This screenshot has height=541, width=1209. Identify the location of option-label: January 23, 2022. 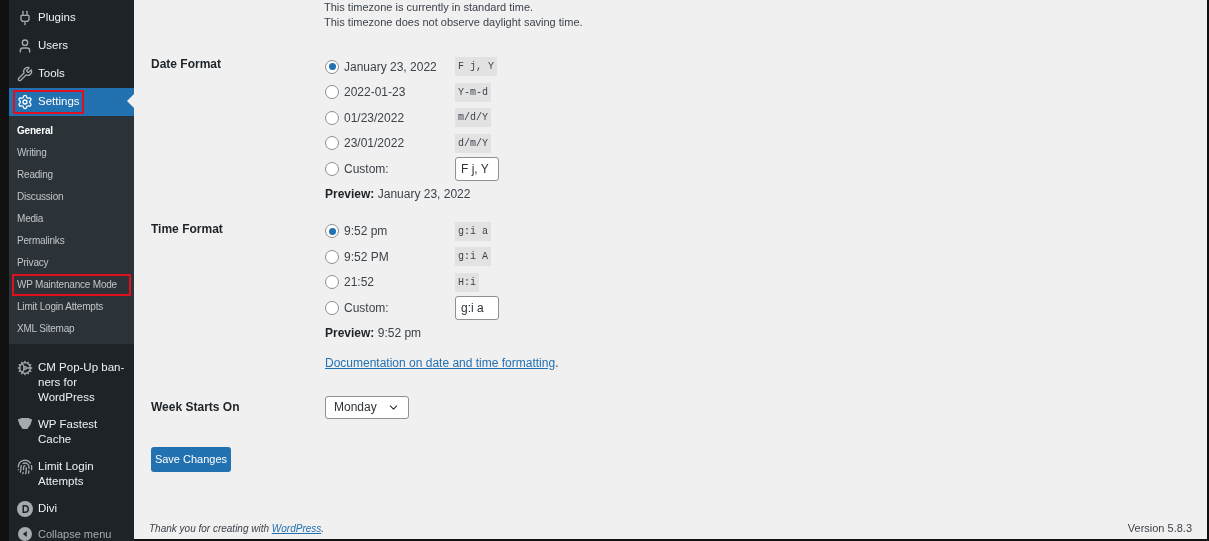
(391, 67).